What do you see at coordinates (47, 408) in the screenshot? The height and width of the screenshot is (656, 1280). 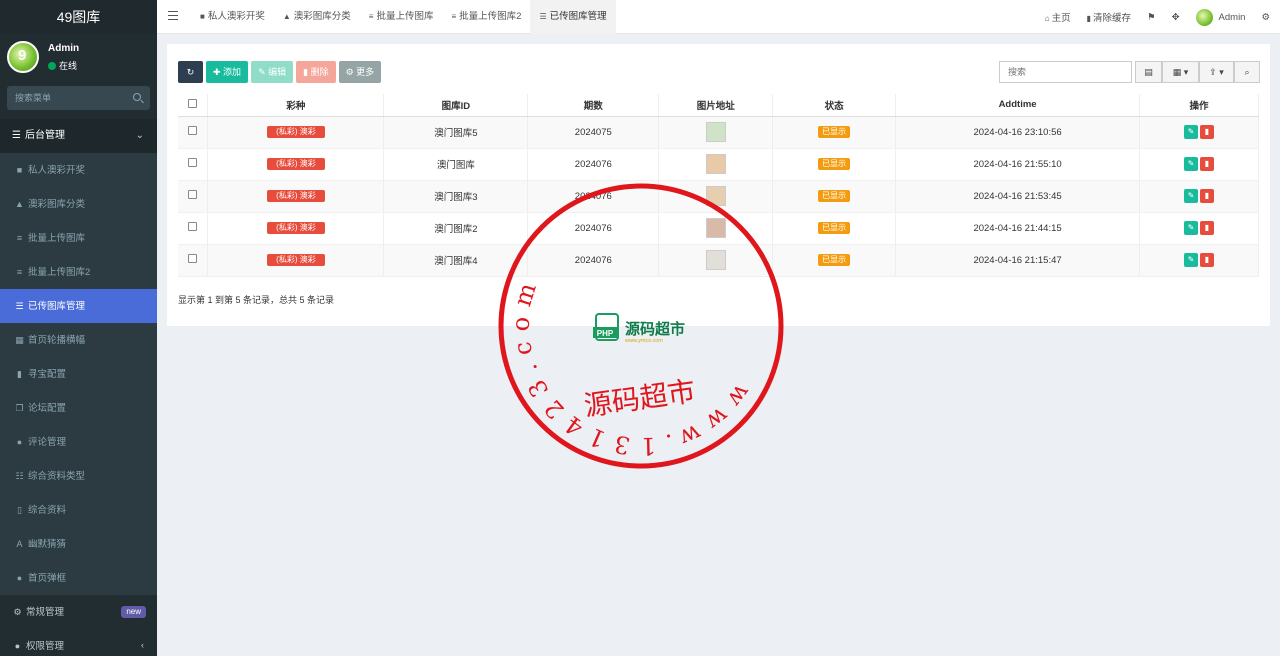 I see `sidebar-item-label: 论坛配置` at bounding box center [47, 408].